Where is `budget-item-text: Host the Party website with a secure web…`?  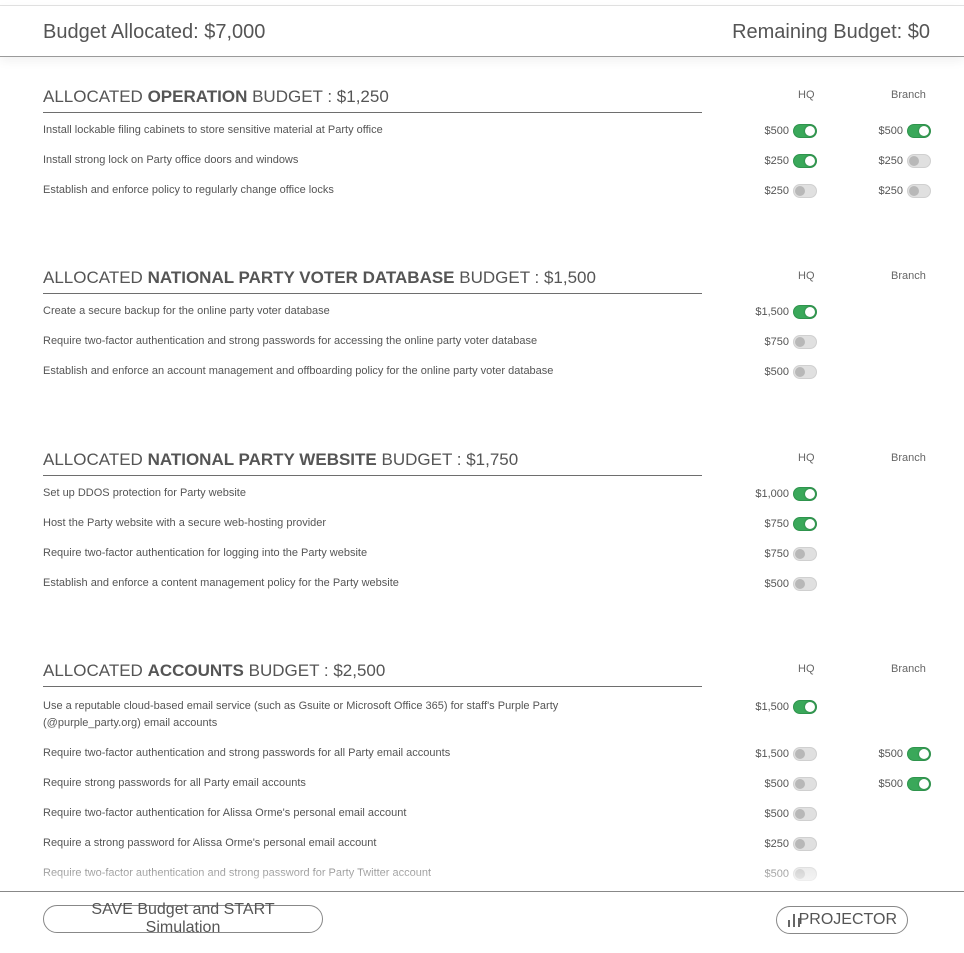 budget-item-text: Host the Party website with a secure web… is located at coordinates (185, 523).